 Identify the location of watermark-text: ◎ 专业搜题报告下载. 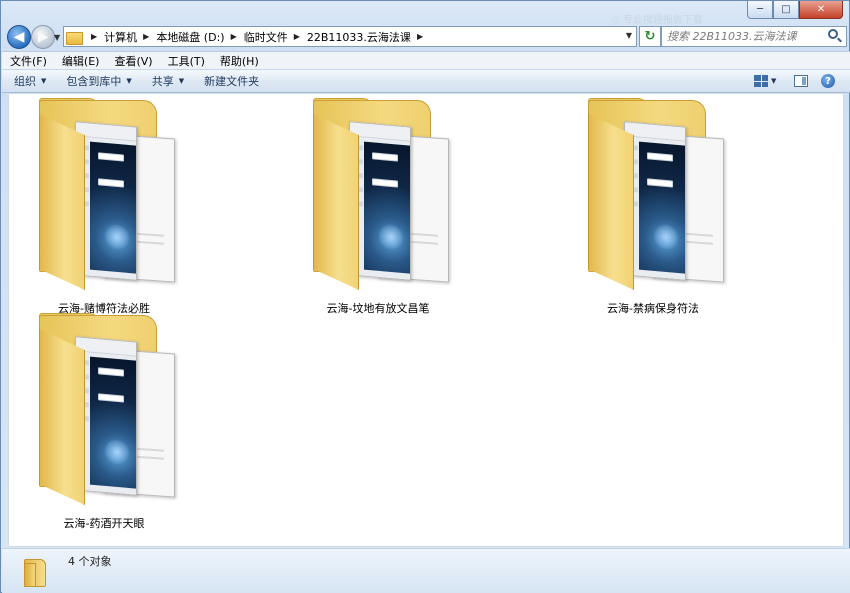
(657, 20).